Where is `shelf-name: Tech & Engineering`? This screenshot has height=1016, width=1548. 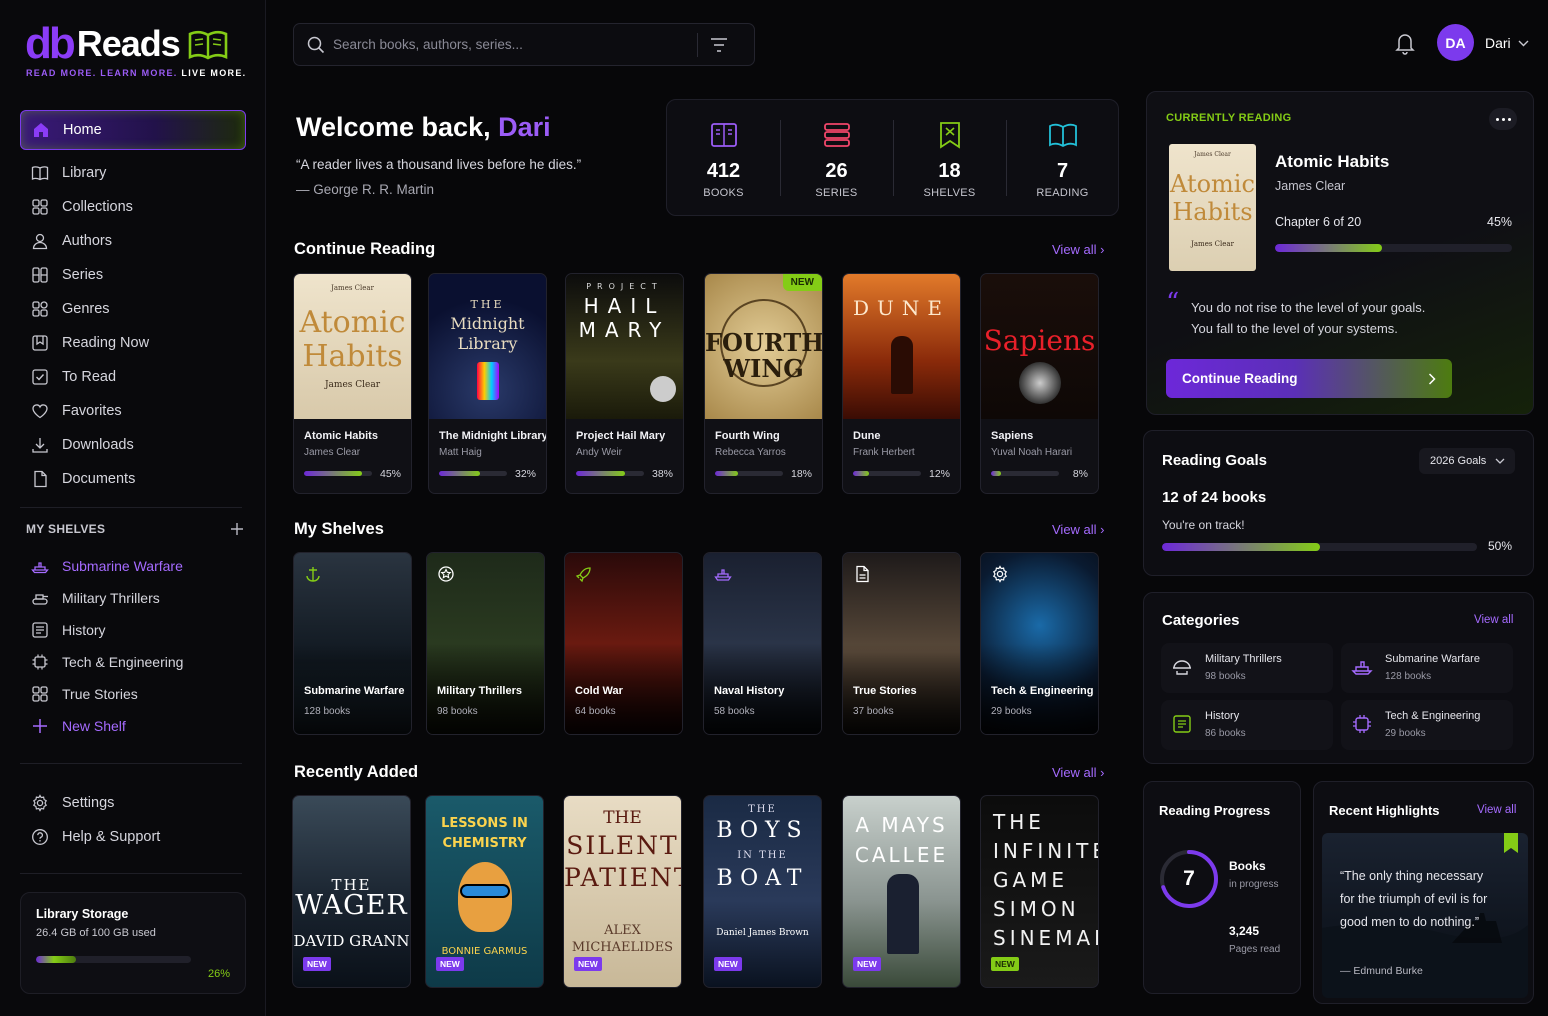 shelf-name: Tech & Engineering is located at coordinates (1042, 691).